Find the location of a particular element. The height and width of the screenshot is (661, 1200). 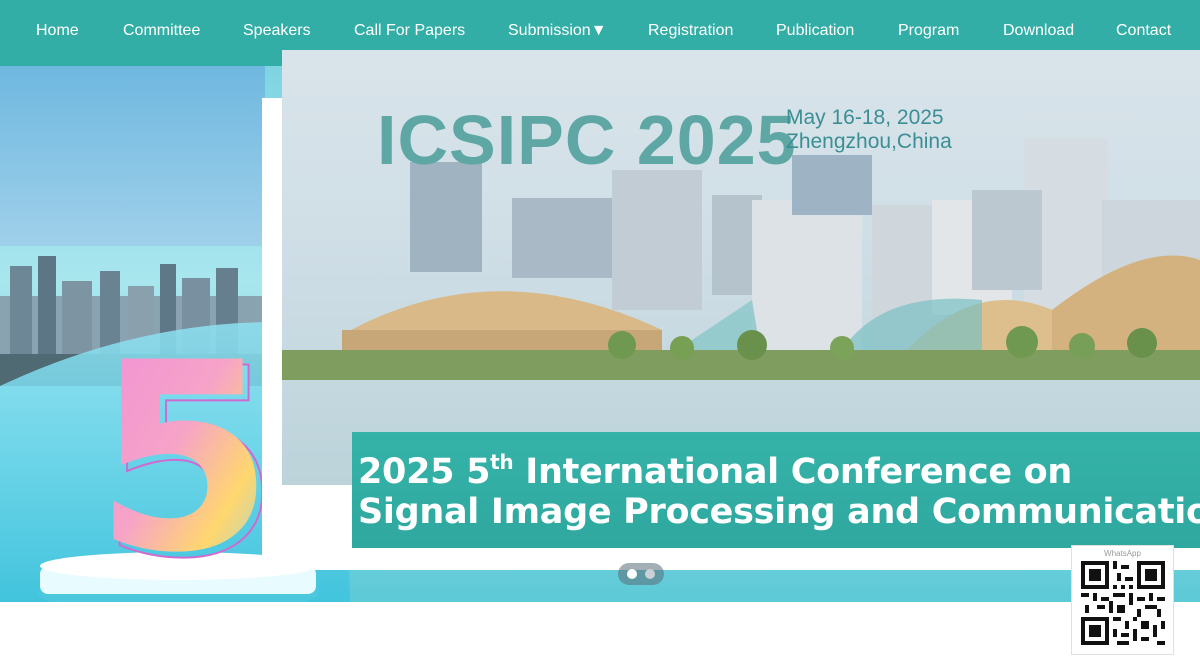

page-below-hero is located at coordinates (600, 631).